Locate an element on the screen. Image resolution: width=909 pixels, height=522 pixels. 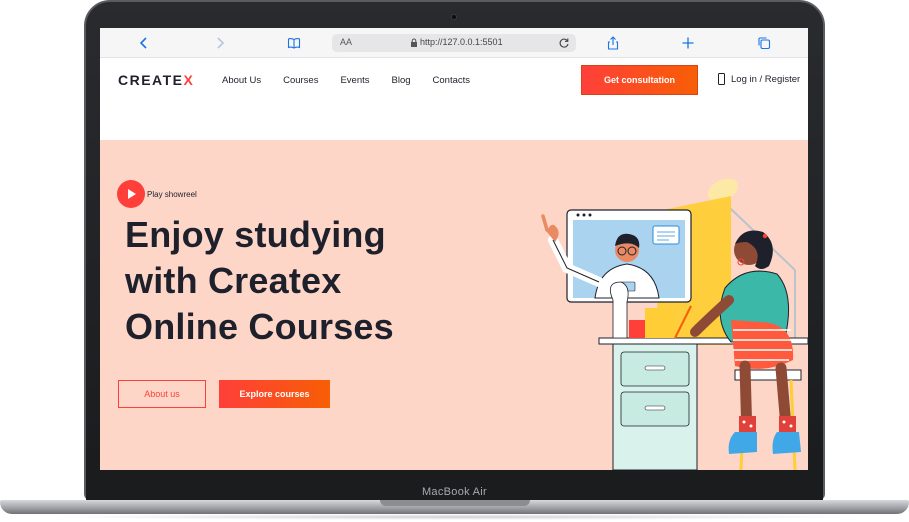
share-icon is located at coordinates (613, 43).